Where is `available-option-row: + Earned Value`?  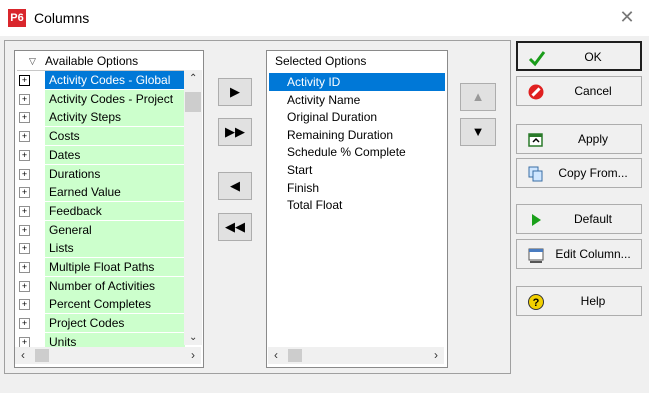 available-option-row: + Earned Value is located at coordinates (100, 192).